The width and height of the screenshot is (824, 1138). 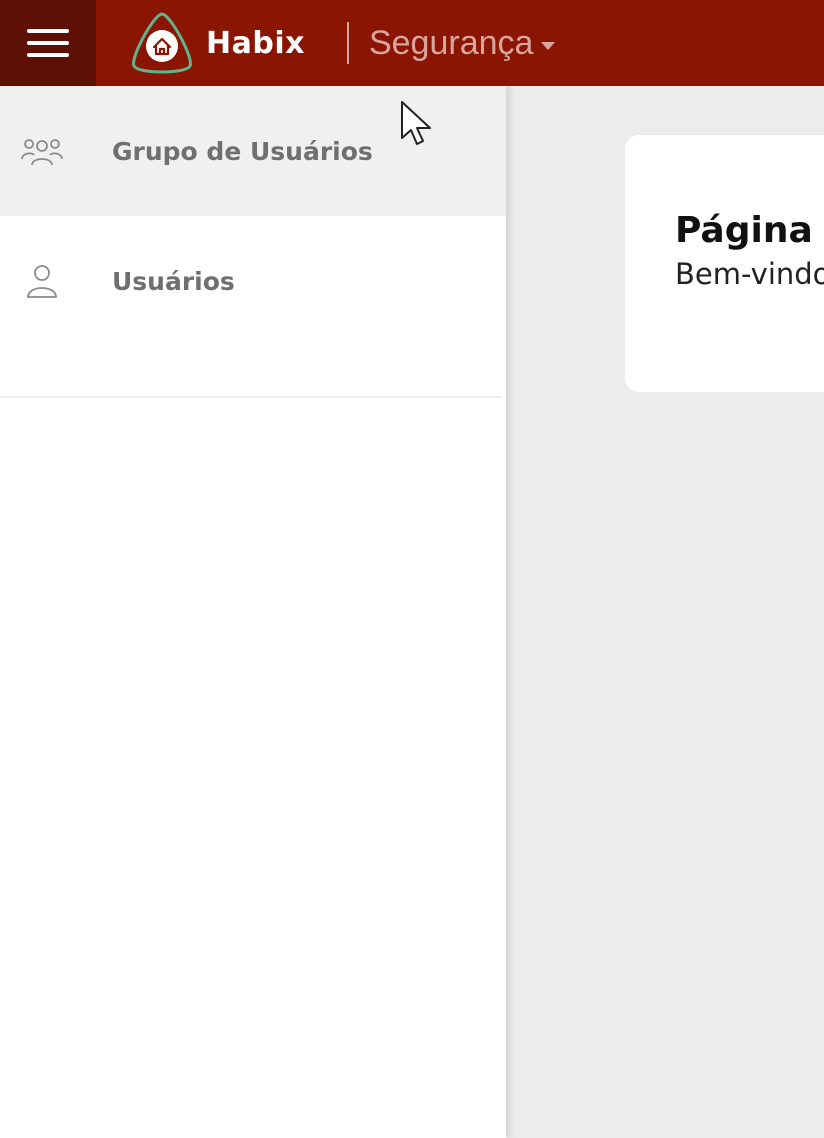 What do you see at coordinates (173, 281) in the screenshot?
I see `sidebar-item-label: Usuários` at bounding box center [173, 281].